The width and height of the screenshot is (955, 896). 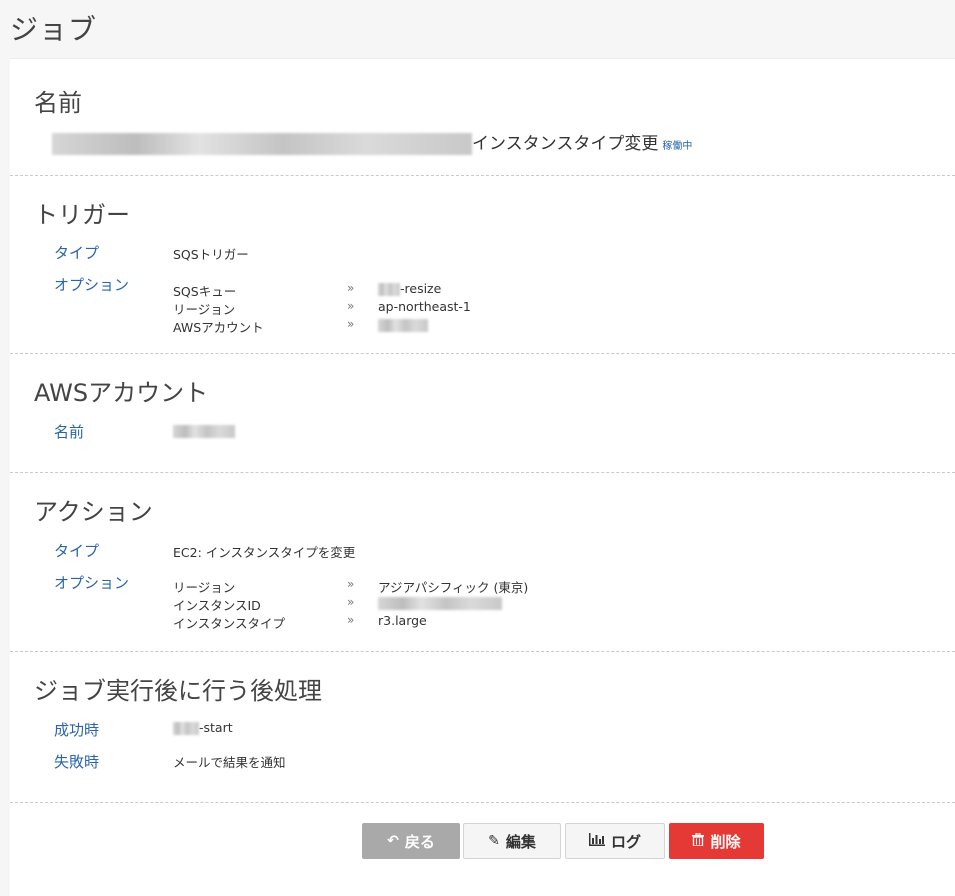 I want to click on edit-button: ✎ 編集, so click(x=512, y=841).